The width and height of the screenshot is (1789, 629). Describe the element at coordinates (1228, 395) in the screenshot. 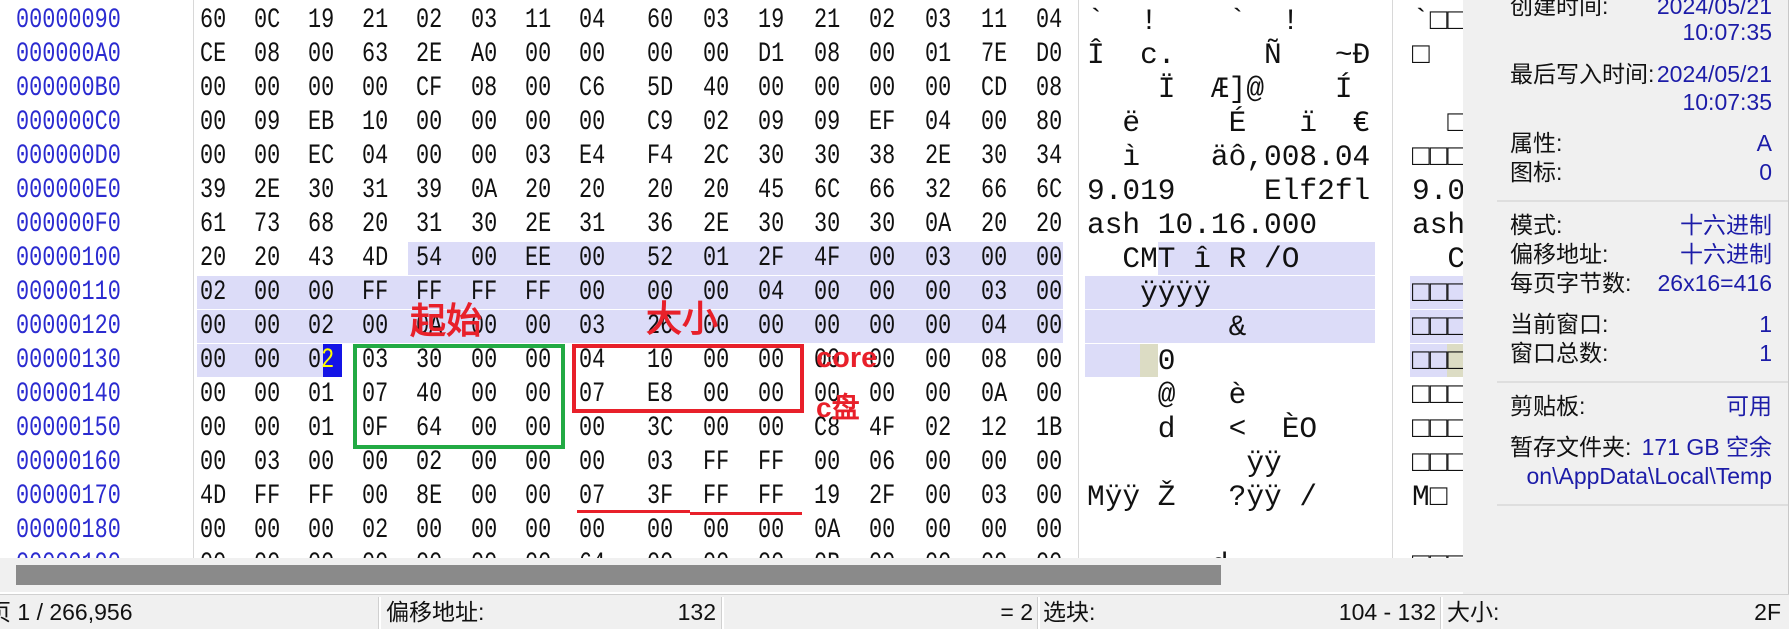

I see `ascii-text-row: @ è` at that location.